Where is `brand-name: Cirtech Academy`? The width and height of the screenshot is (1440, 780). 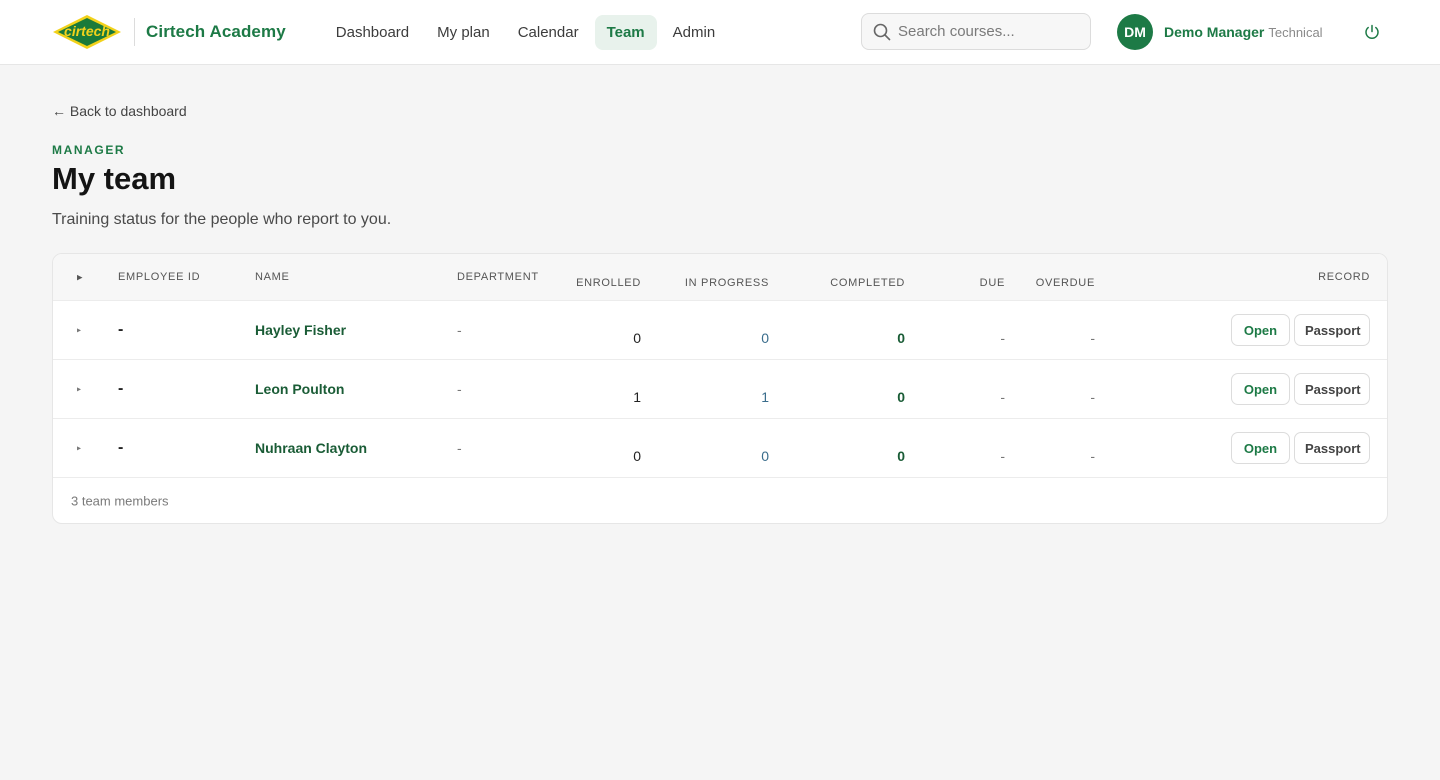
brand-name: Cirtech Academy is located at coordinates (216, 32).